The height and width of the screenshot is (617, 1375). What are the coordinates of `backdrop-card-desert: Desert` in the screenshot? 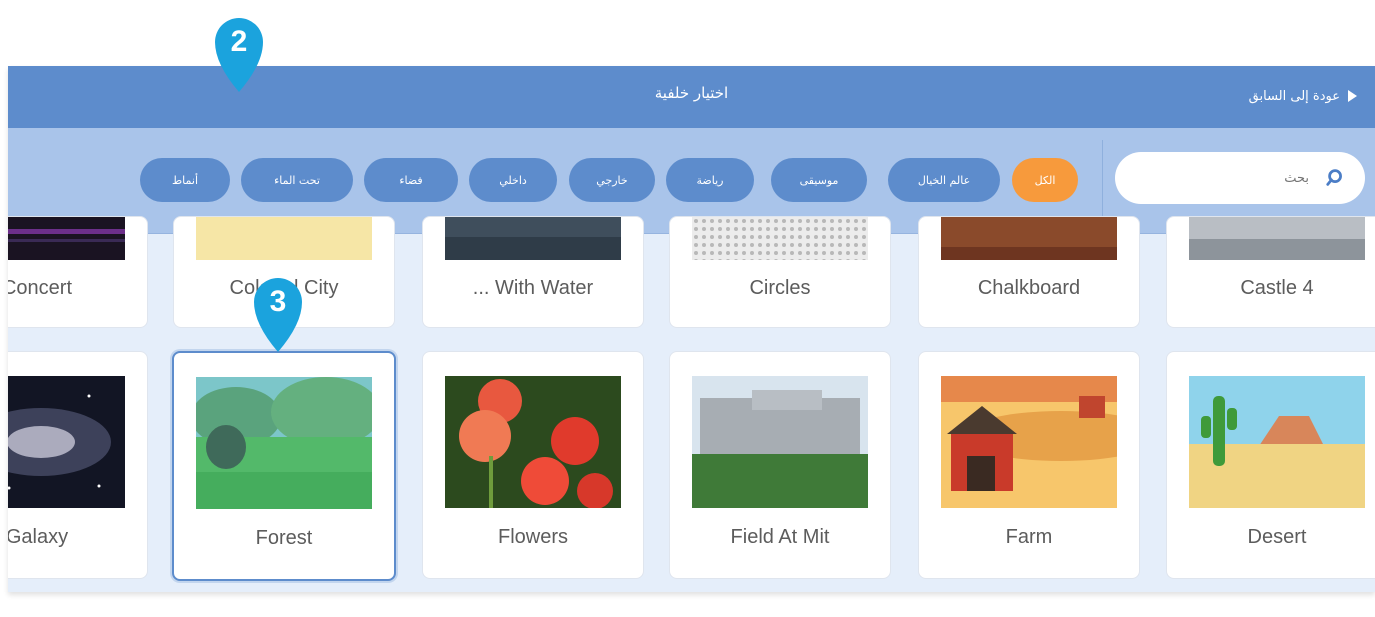 It's located at (1270, 465).